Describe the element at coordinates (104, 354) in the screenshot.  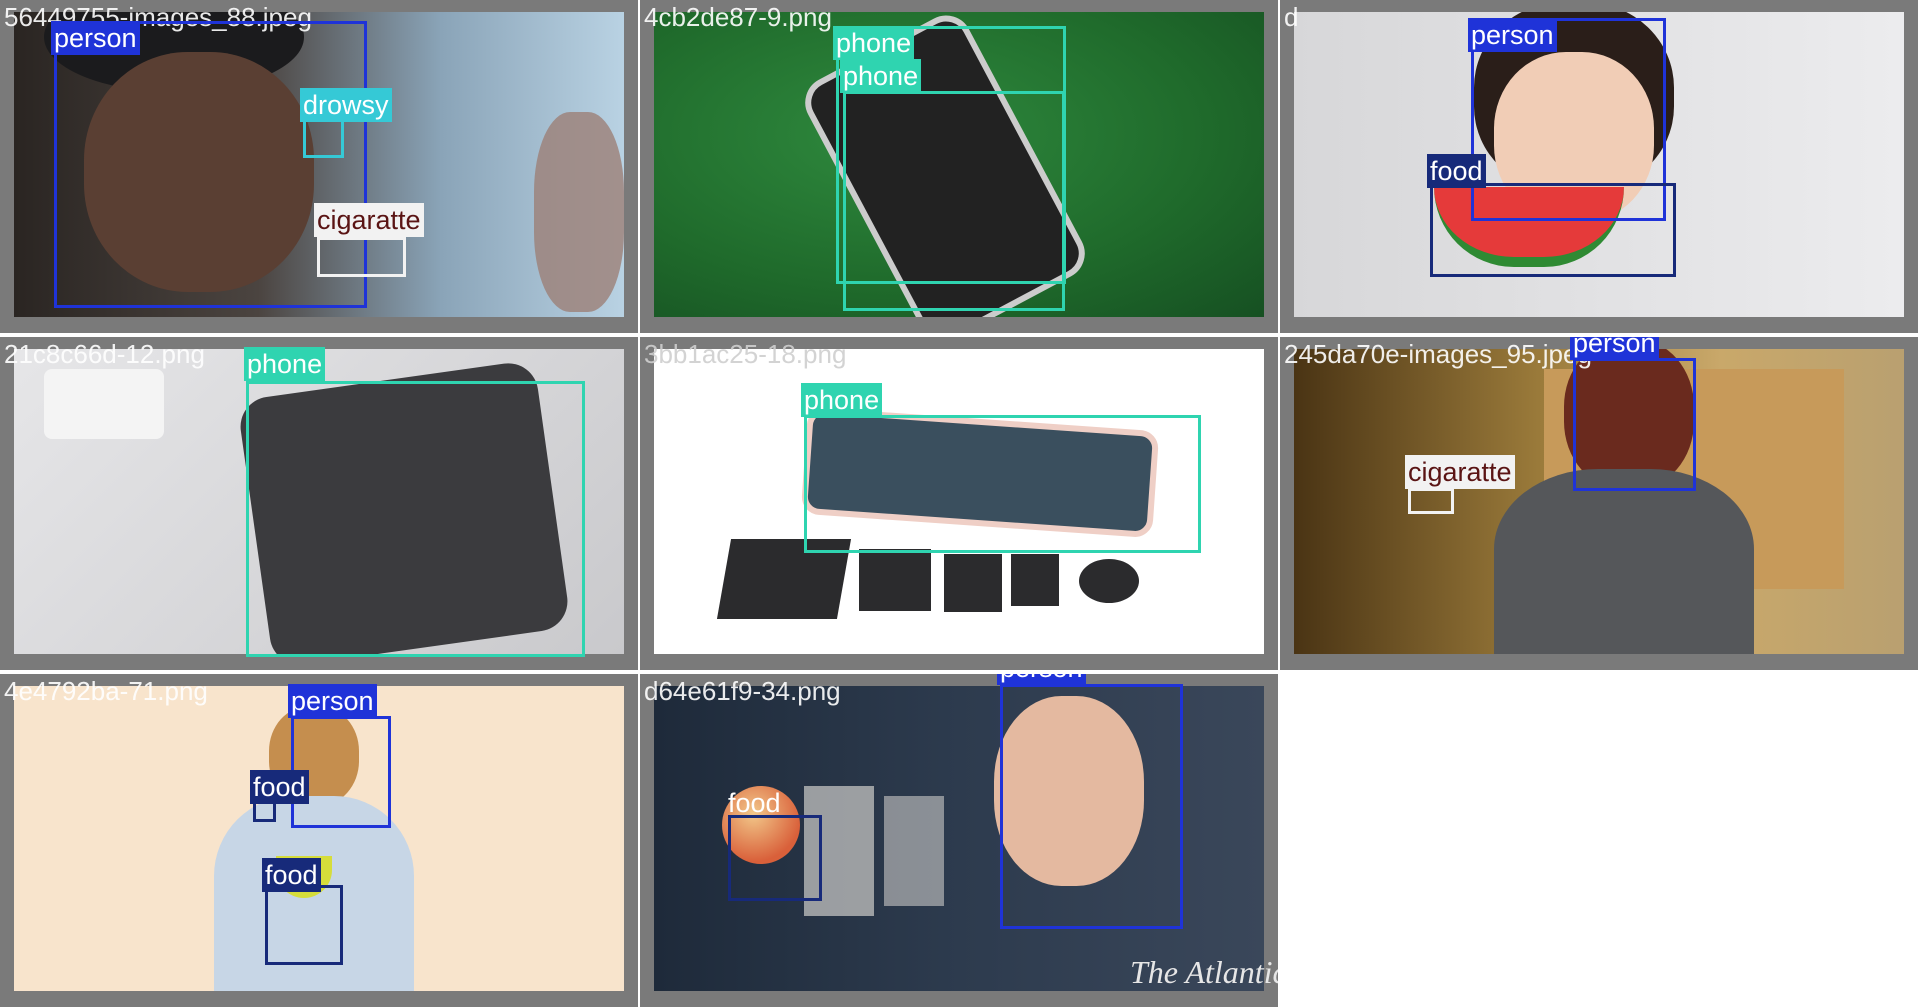
I see `tile-filename: 21c8c66d-12.png` at that location.